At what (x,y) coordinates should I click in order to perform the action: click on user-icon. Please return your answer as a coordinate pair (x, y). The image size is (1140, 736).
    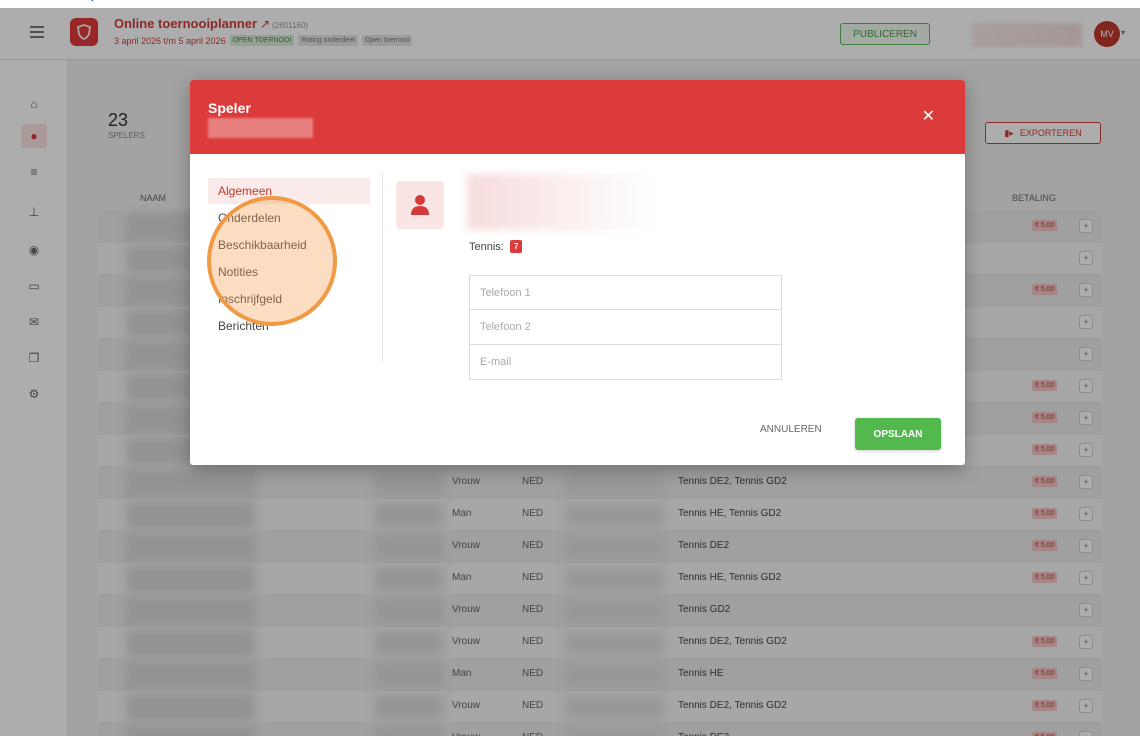
    Looking at the image, I should click on (420, 205).